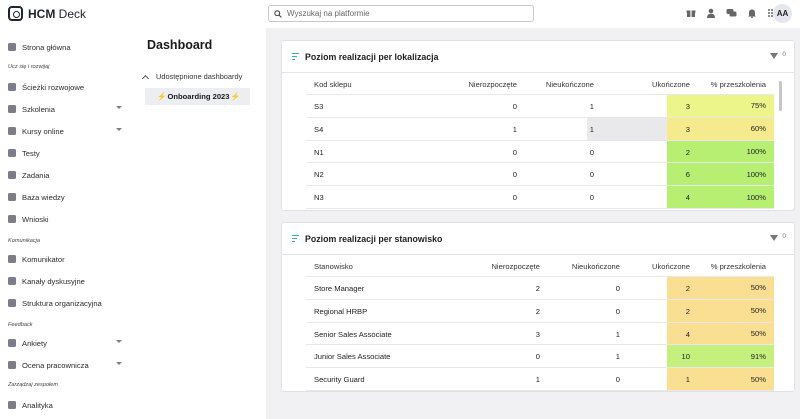  I want to click on sidebar-item: Strona główna, so click(69, 47).